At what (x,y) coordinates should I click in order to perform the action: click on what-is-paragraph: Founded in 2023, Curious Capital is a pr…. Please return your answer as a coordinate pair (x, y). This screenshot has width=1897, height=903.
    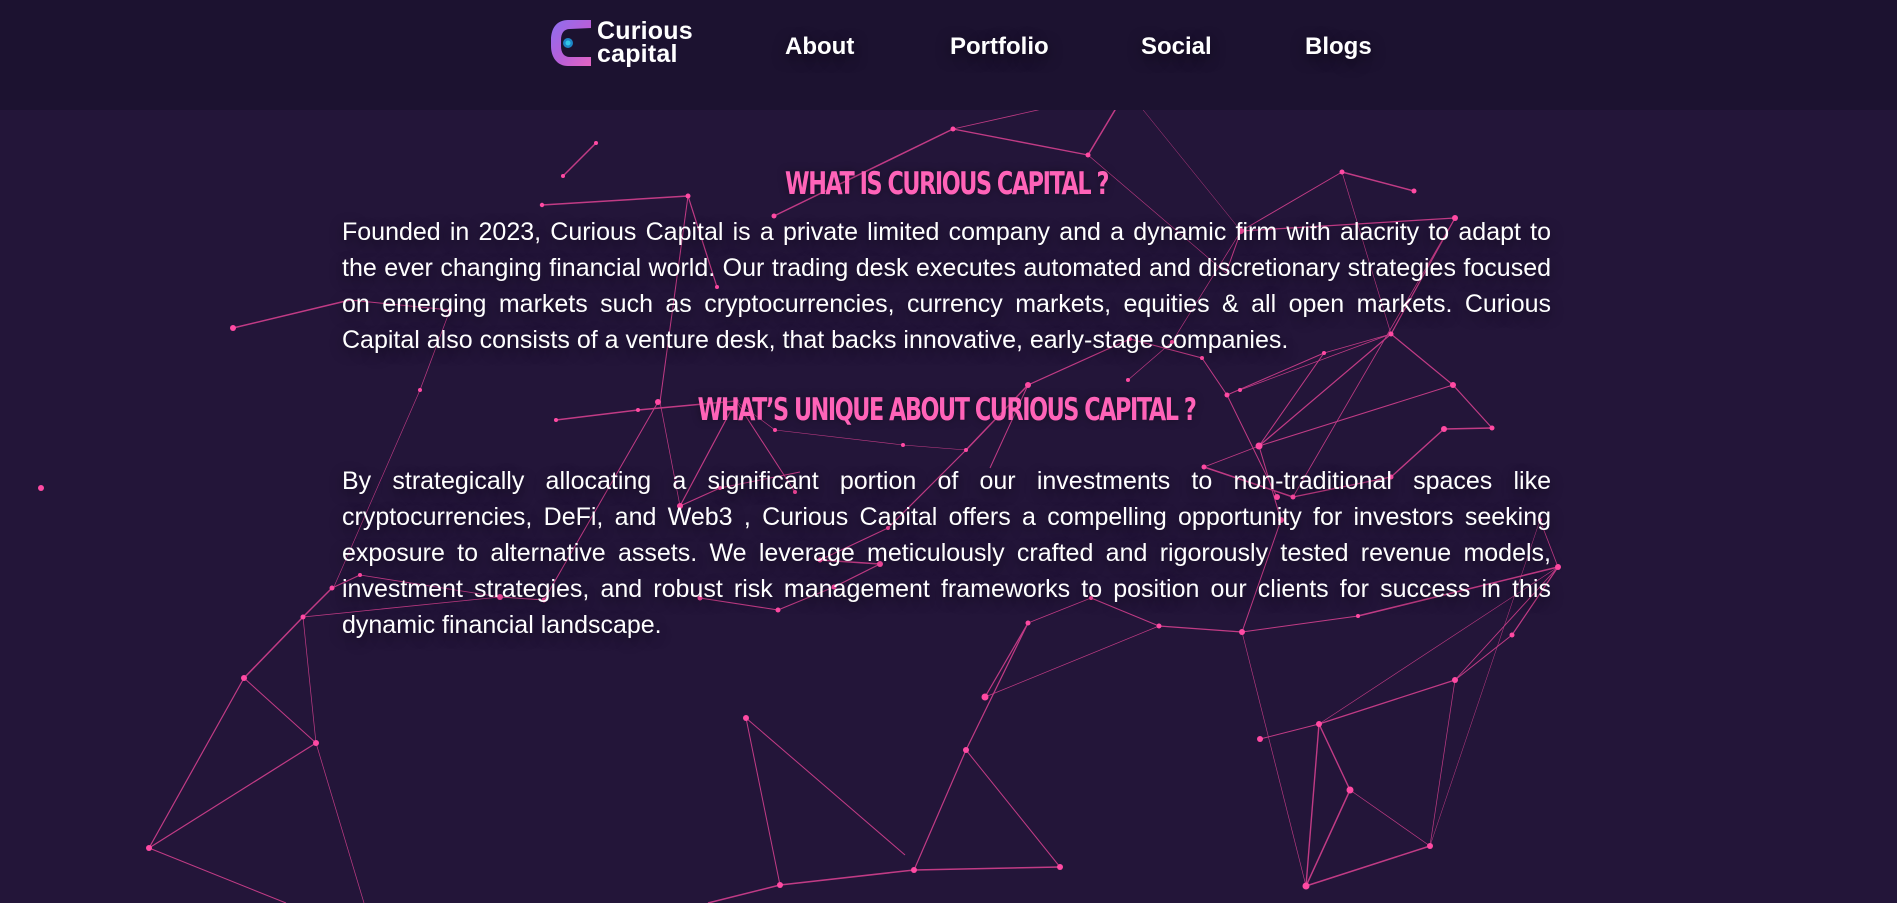
    Looking at the image, I should click on (946, 286).